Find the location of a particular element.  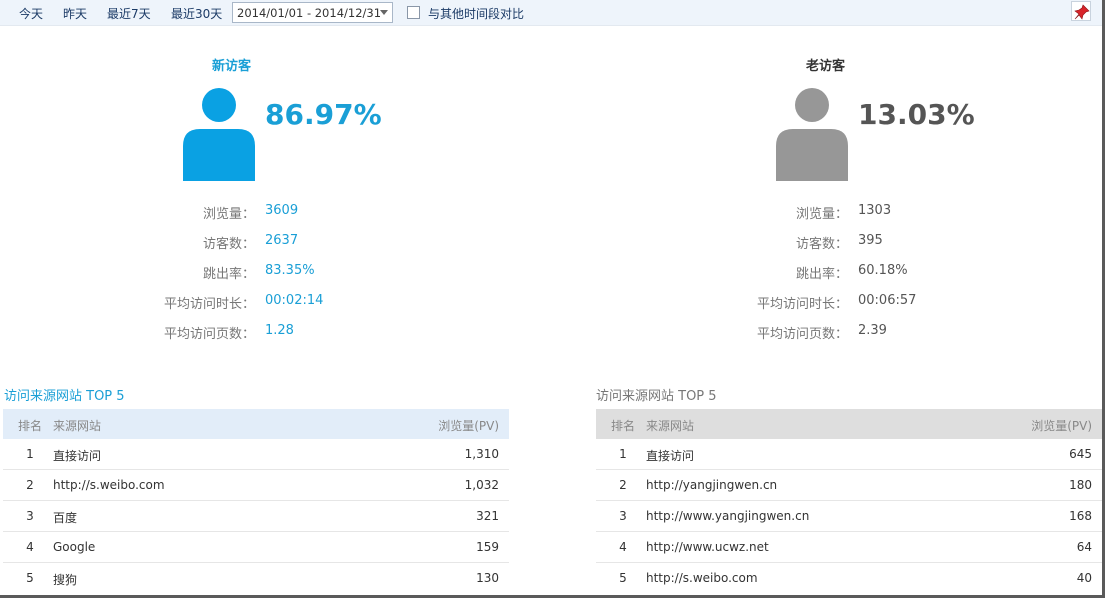

stat-value: 2637 is located at coordinates (282, 240).